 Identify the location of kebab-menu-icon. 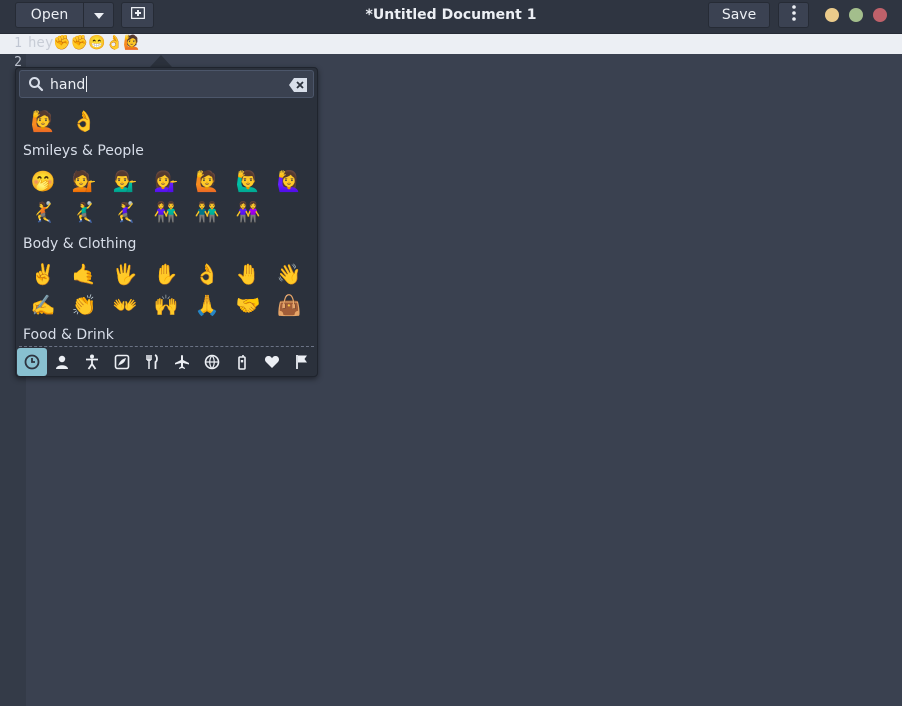
(793, 15).